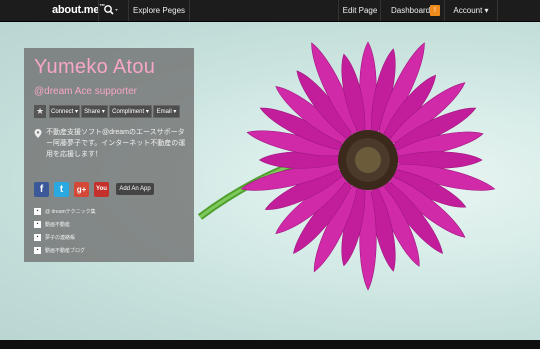  What do you see at coordinates (94, 111) in the screenshot?
I see `share-button: Share ▾` at bounding box center [94, 111].